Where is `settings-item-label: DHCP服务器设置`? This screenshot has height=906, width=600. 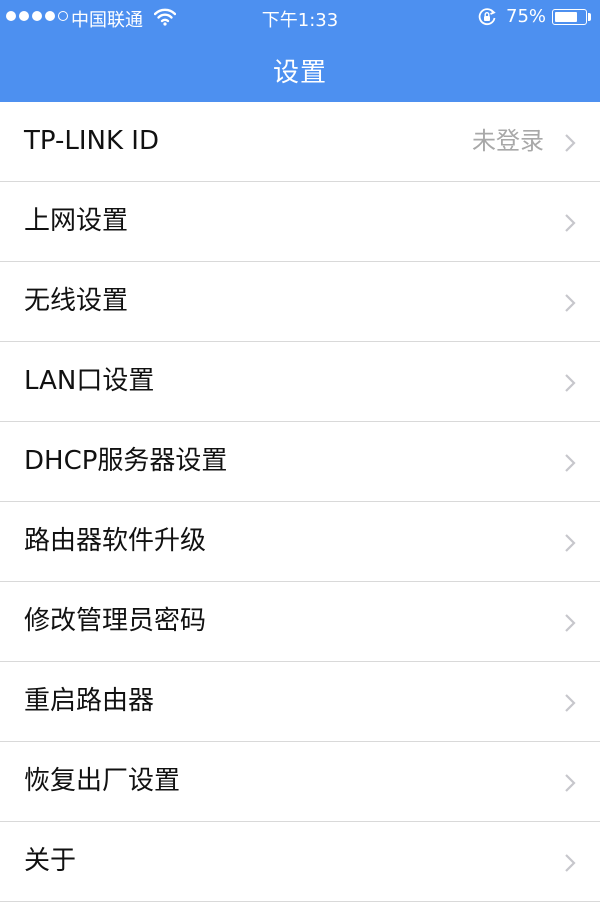 settings-item-label: DHCP服务器设置 is located at coordinates (126, 461).